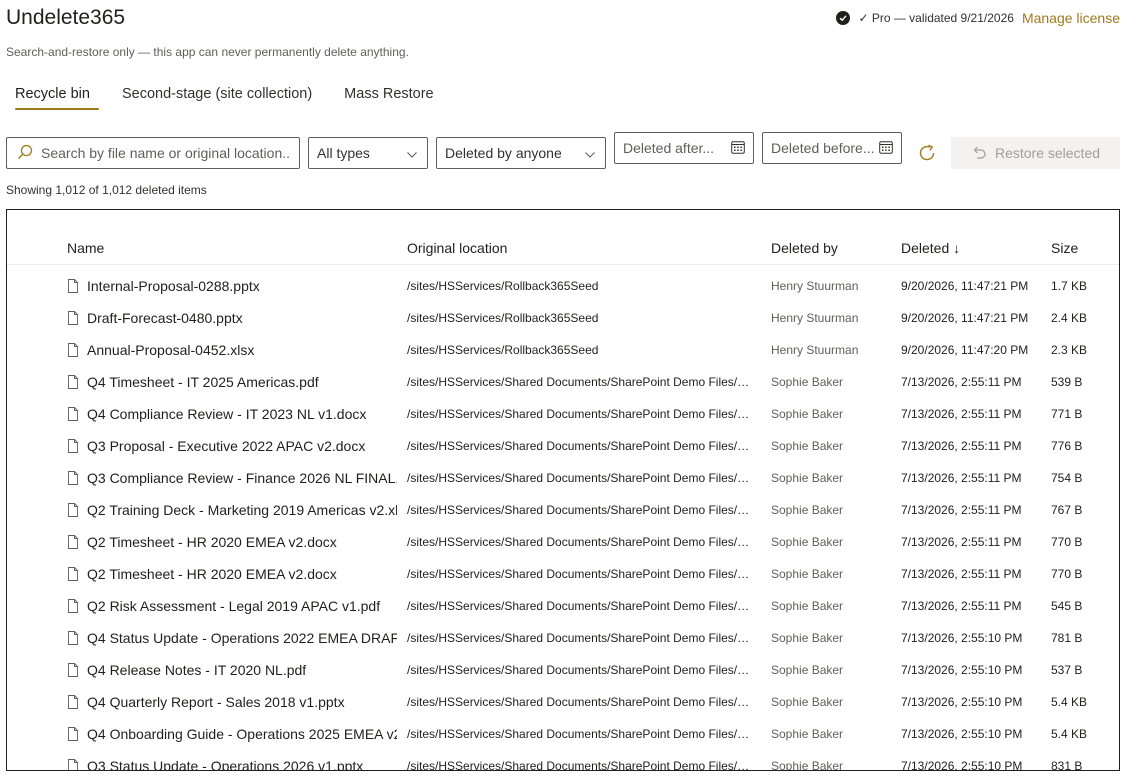  What do you see at coordinates (1081, 248) in the screenshot?
I see `column-header-size: Size` at bounding box center [1081, 248].